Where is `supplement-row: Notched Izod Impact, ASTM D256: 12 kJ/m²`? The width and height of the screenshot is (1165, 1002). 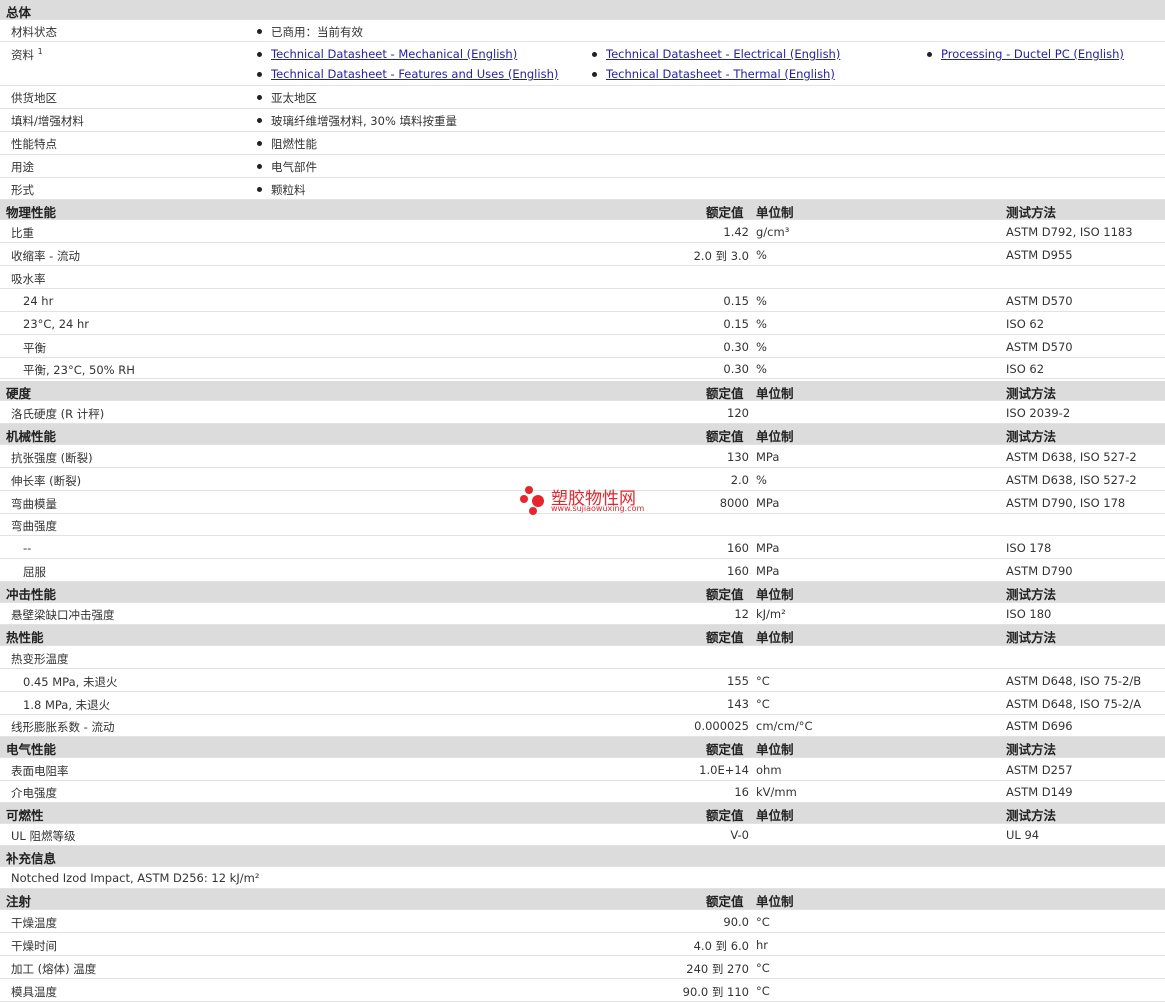
supplement-row: Notched Izod Impact, ASTM D256: 12 kJ/m² is located at coordinates (582, 878).